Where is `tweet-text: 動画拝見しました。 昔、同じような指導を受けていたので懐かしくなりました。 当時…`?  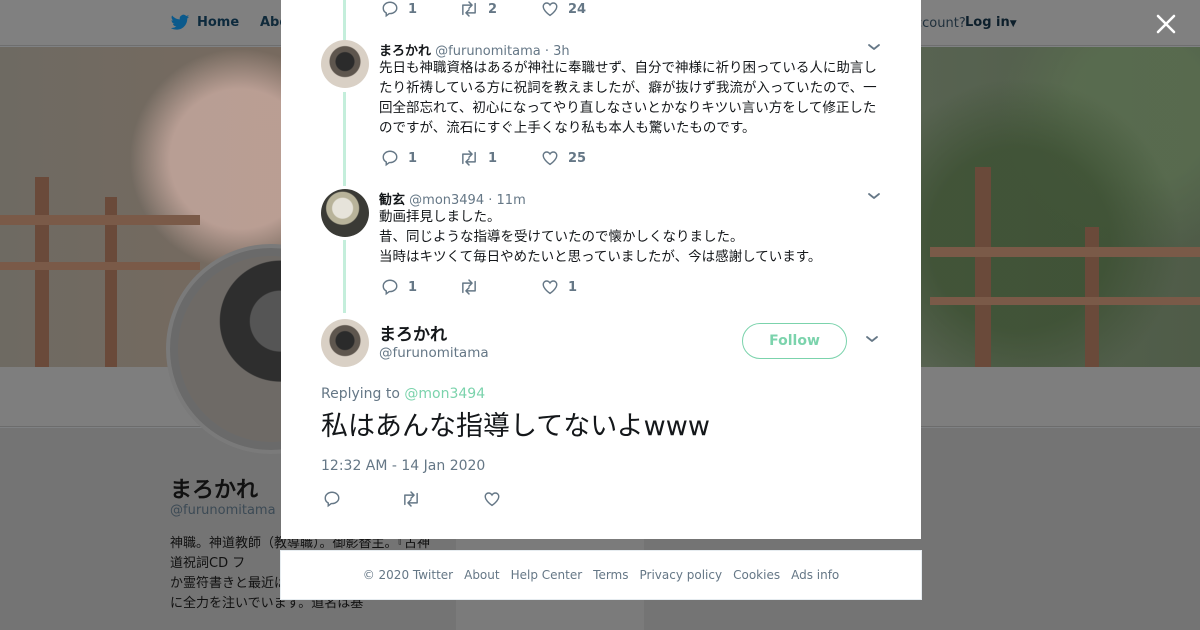
tweet-text: 動画拝見しました。 昔、同じような指導を受けていたので懐かしくなりました。 当時… is located at coordinates (628, 237).